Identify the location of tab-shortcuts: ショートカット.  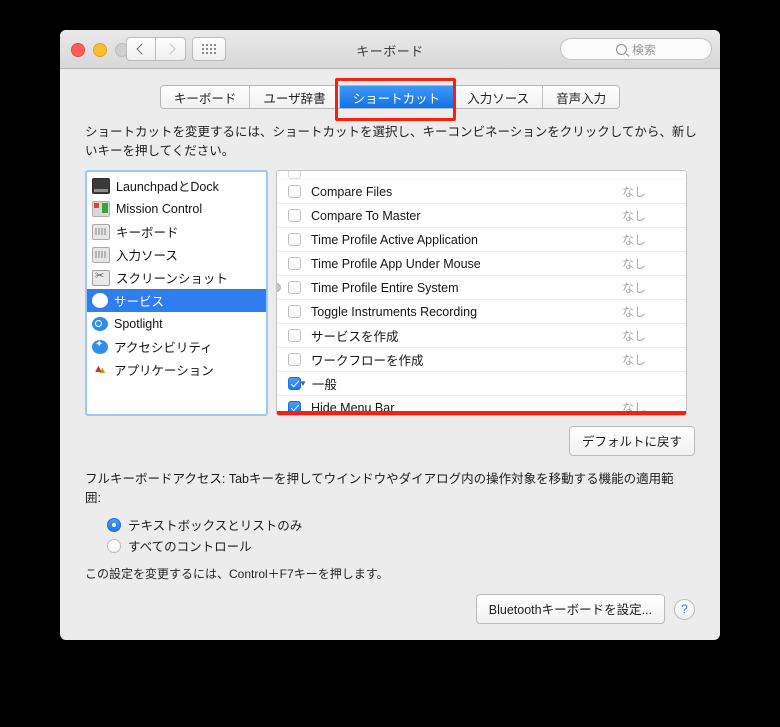
(396, 97).